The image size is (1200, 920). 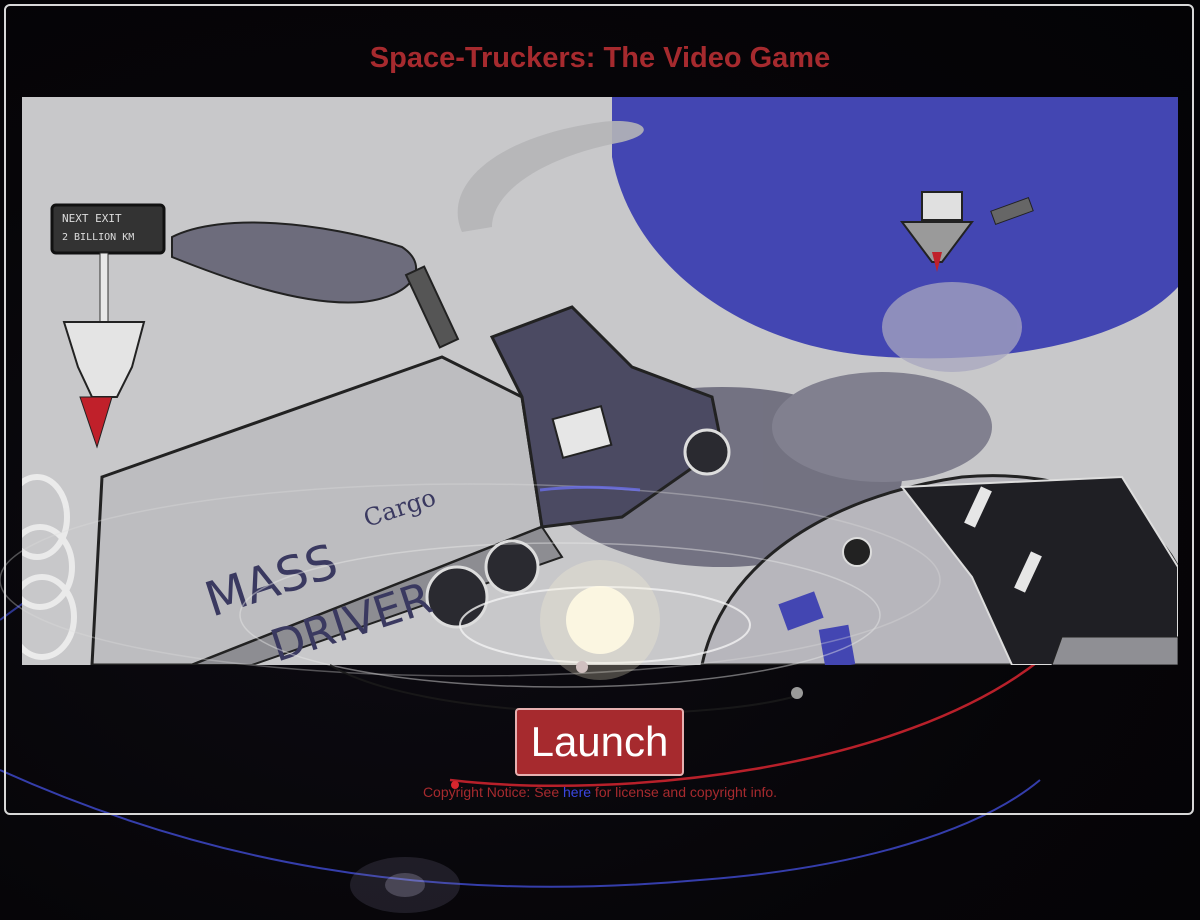 What do you see at coordinates (108, 326) in the screenshot?
I see `highway-sign: NEXT EXIT 2 BILLION KM` at bounding box center [108, 326].